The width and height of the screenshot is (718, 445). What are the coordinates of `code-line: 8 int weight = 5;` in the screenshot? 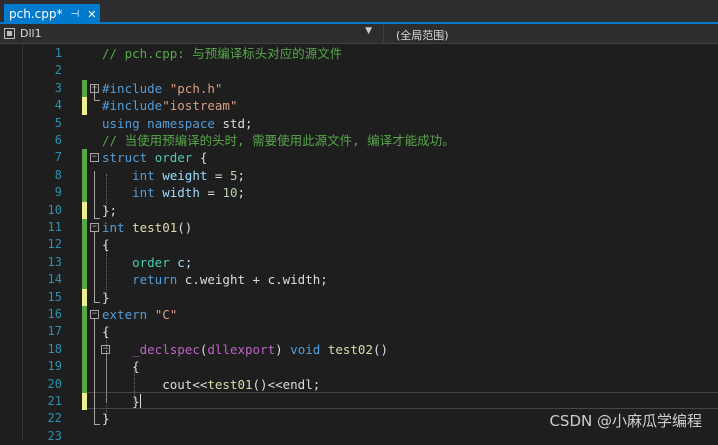 It's located at (359, 175).